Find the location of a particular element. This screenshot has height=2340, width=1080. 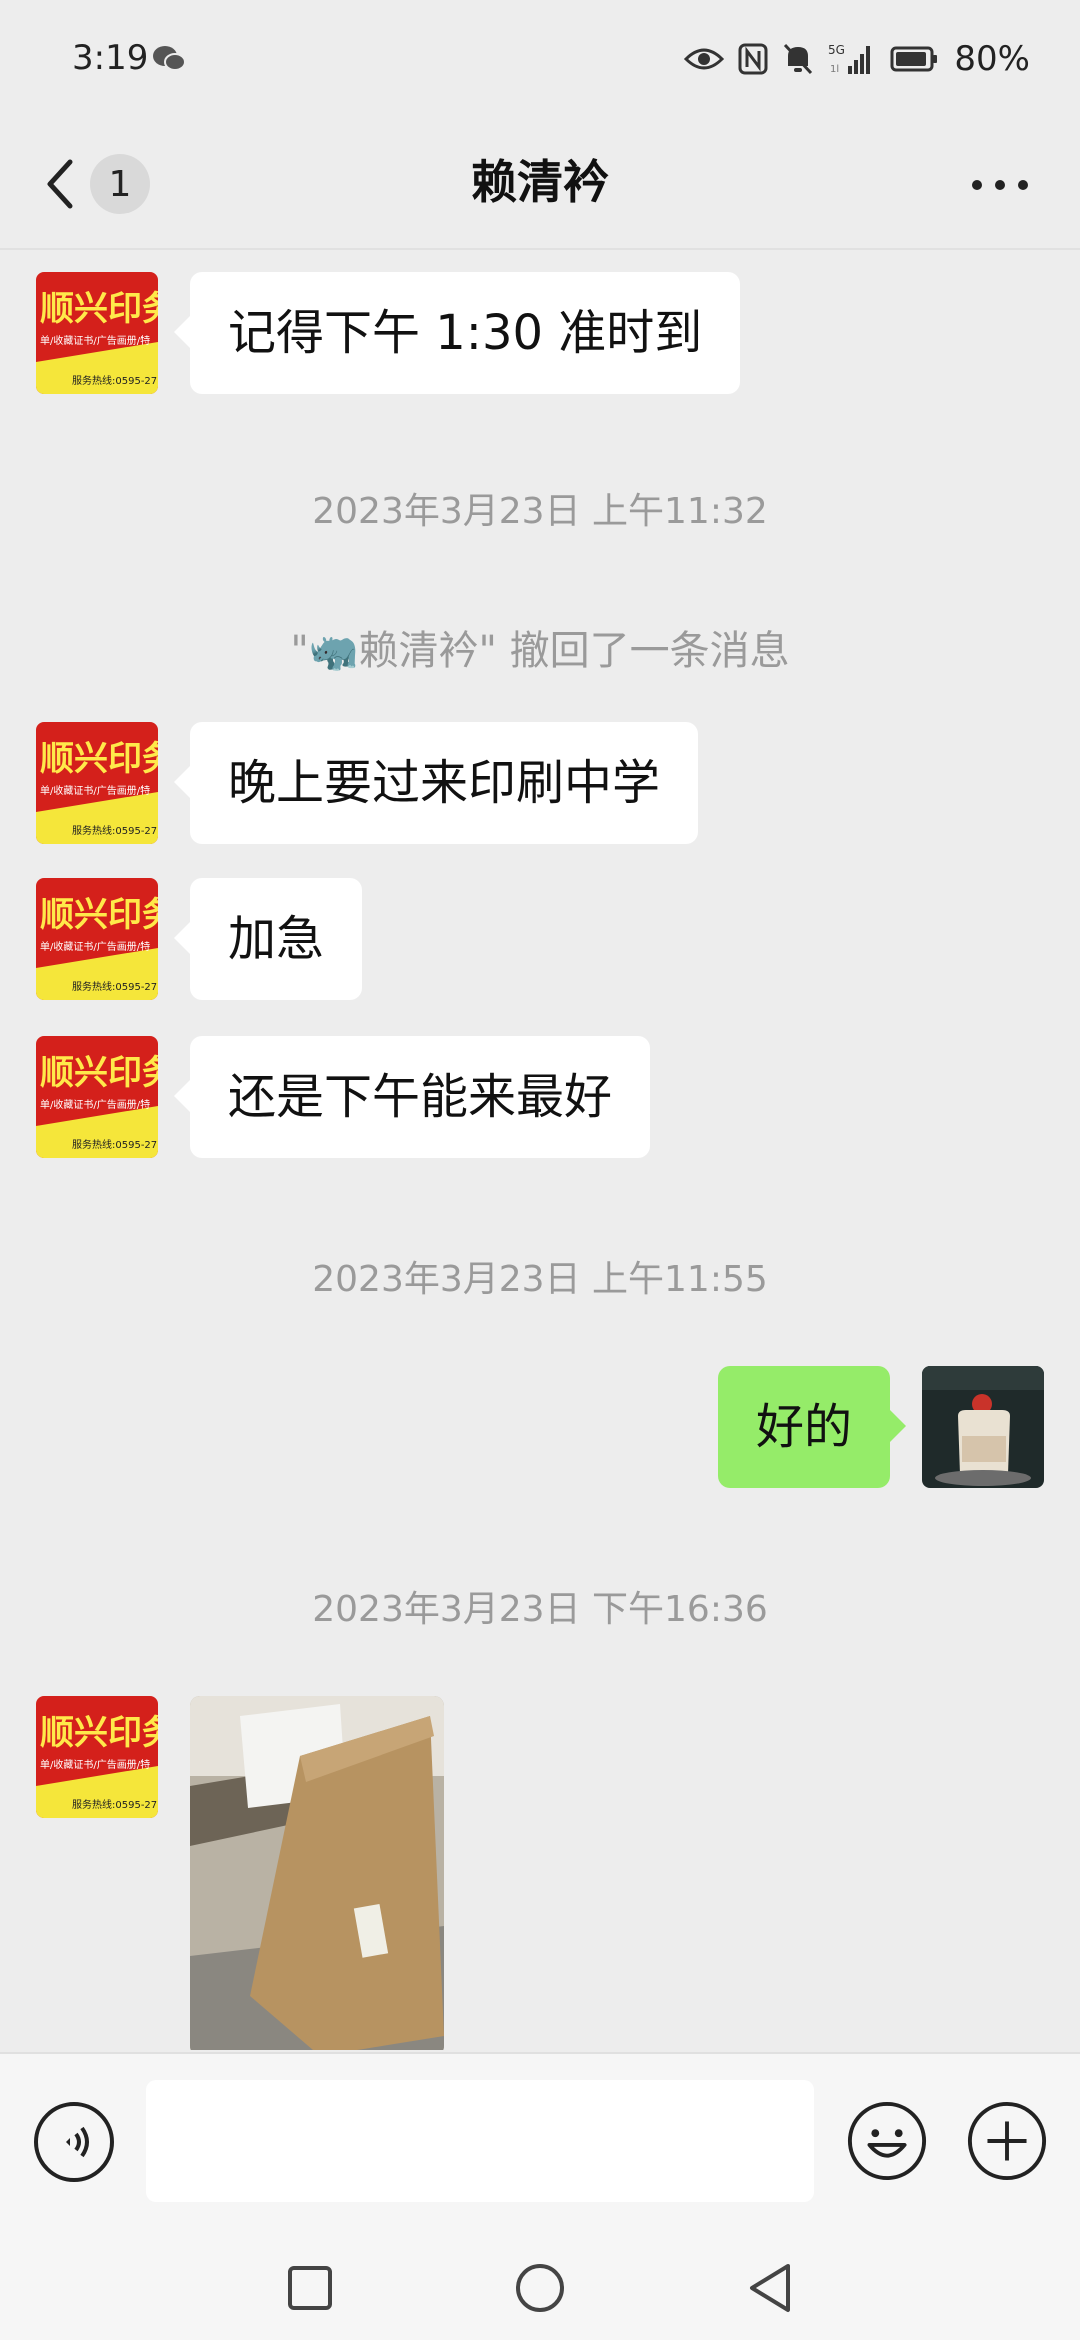

signal-icon: 5G 1l is located at coordinates (849, 59).